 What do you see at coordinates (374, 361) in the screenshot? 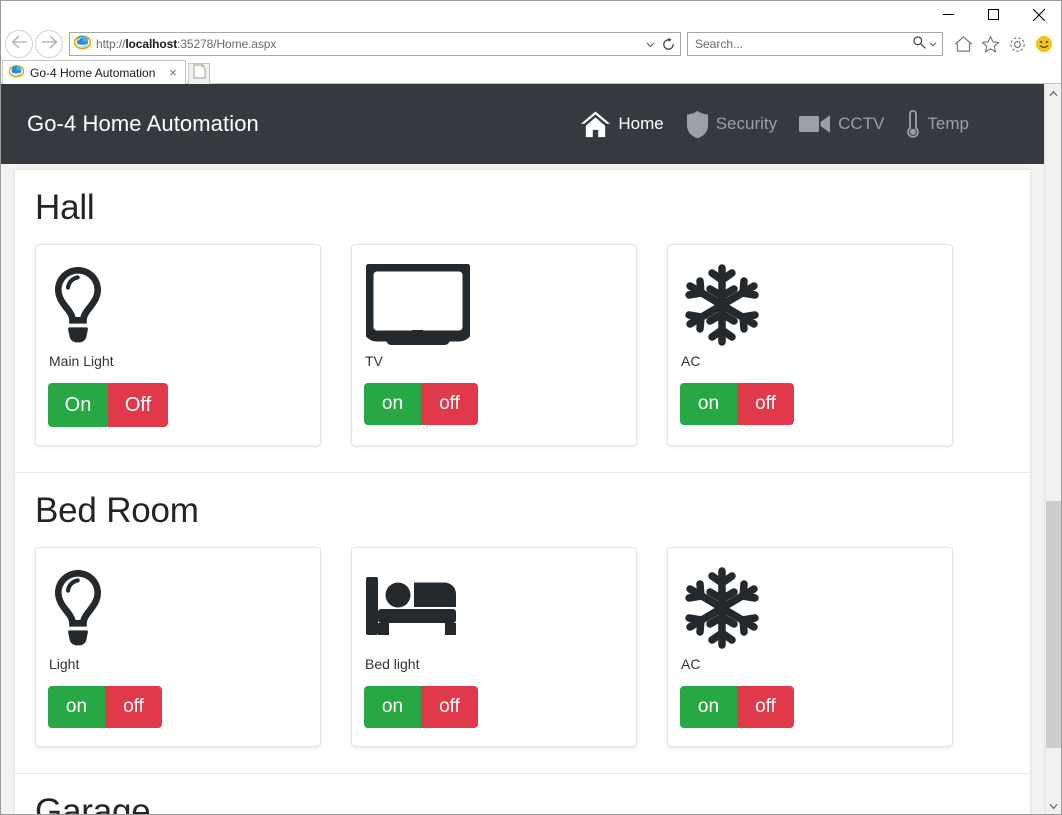
I see `device-label: TV` at bounding box center [374, 361].